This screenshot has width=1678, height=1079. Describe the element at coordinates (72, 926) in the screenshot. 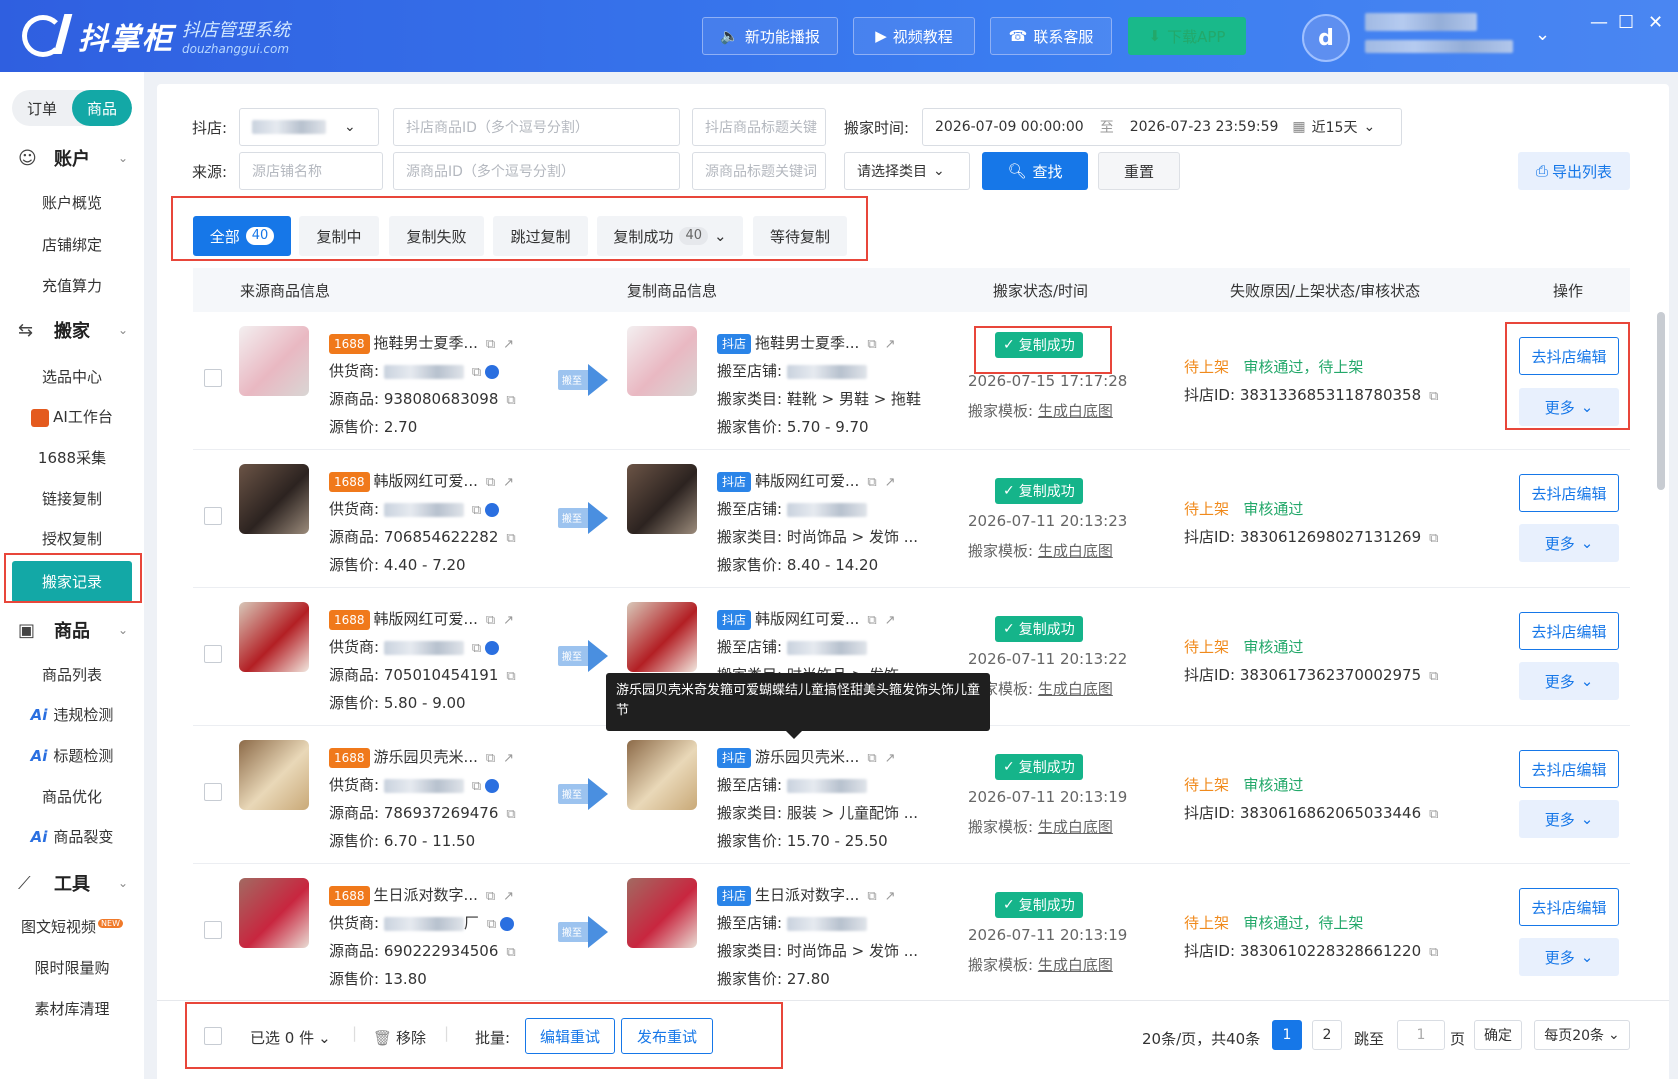

I see `sidebar-item-video: 图文短视频 NEW` at that location.